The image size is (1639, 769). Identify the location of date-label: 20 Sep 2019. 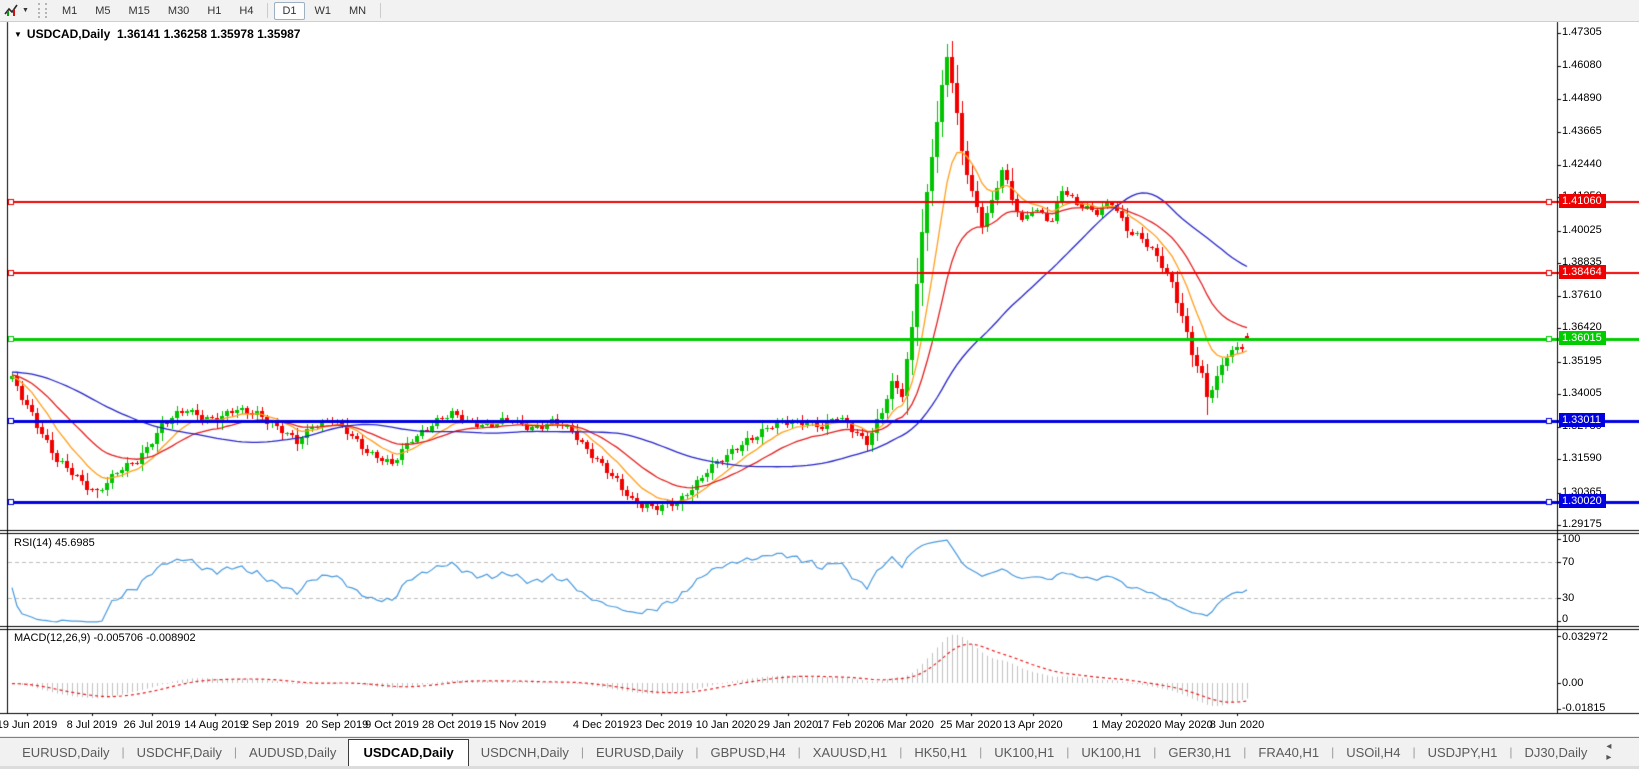
(337, 725).